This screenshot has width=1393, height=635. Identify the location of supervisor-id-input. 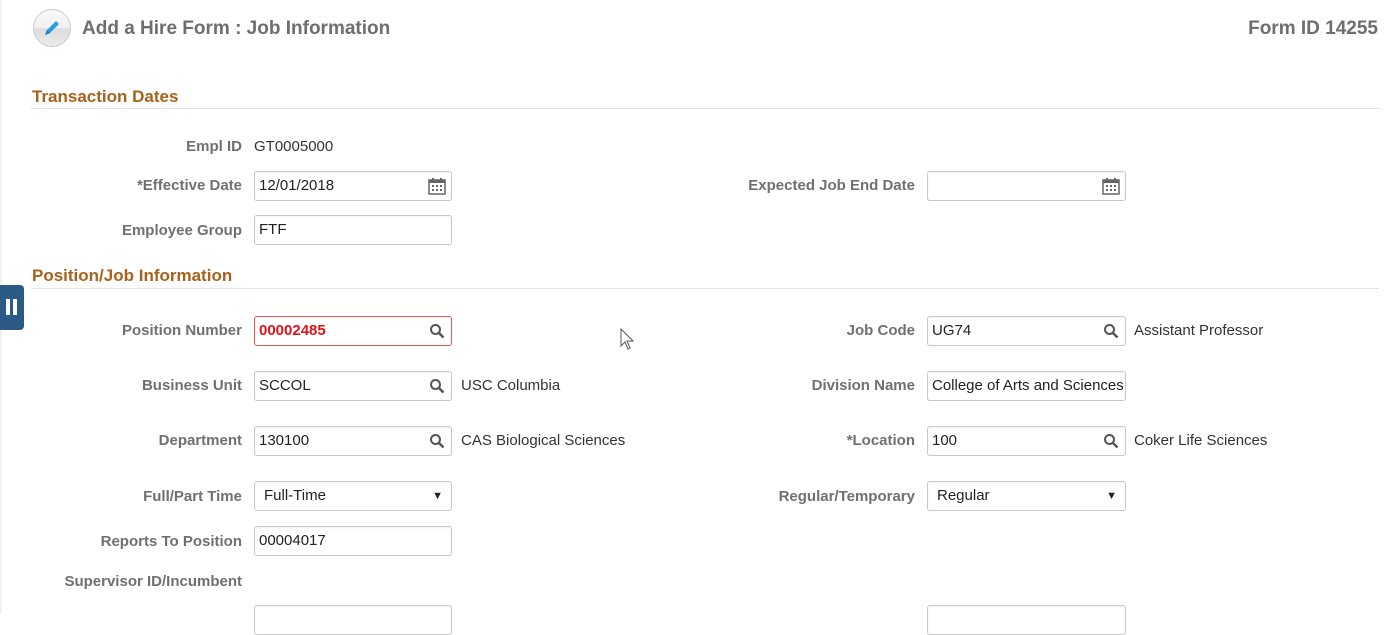
(353, 620).